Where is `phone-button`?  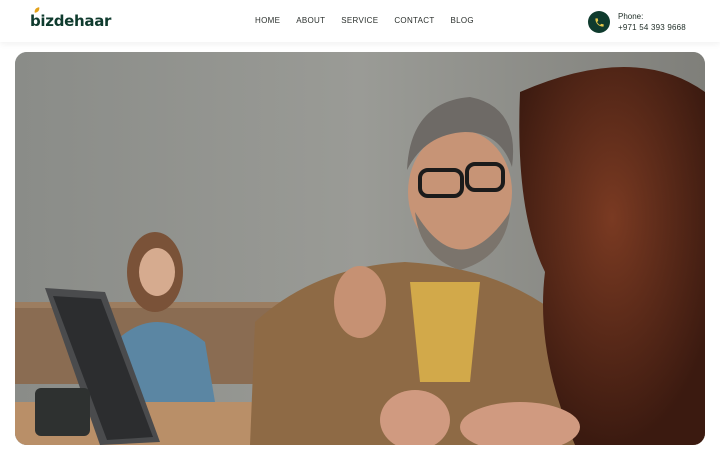 phone-button is located at coordinates (599, 22).